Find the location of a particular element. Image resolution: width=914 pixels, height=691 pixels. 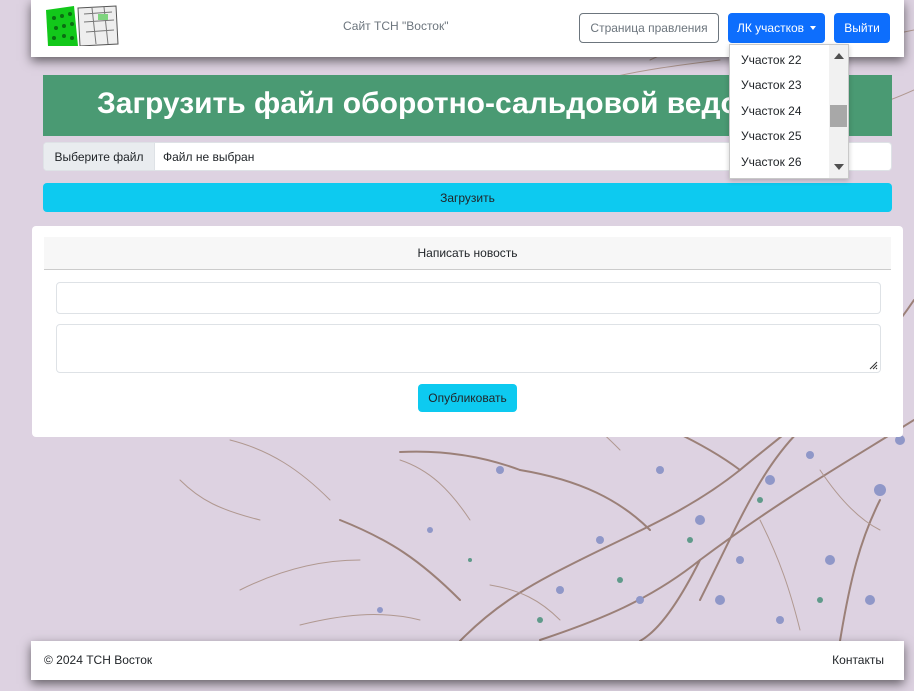

dropdown-scrollbar is located at coordinates (838, 111).